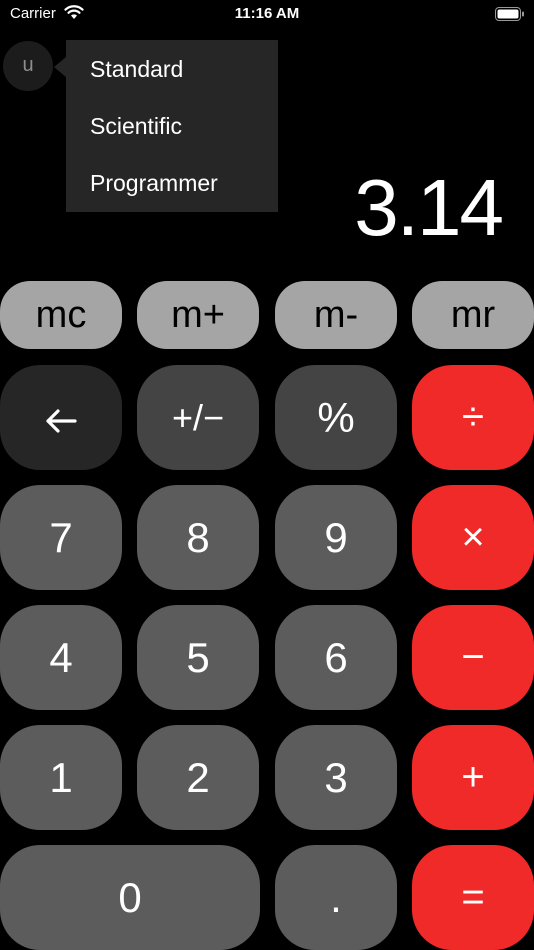 The height and width of the screenshot is (950, 534). I want to click on subtract-button: −, so click(473, 657).